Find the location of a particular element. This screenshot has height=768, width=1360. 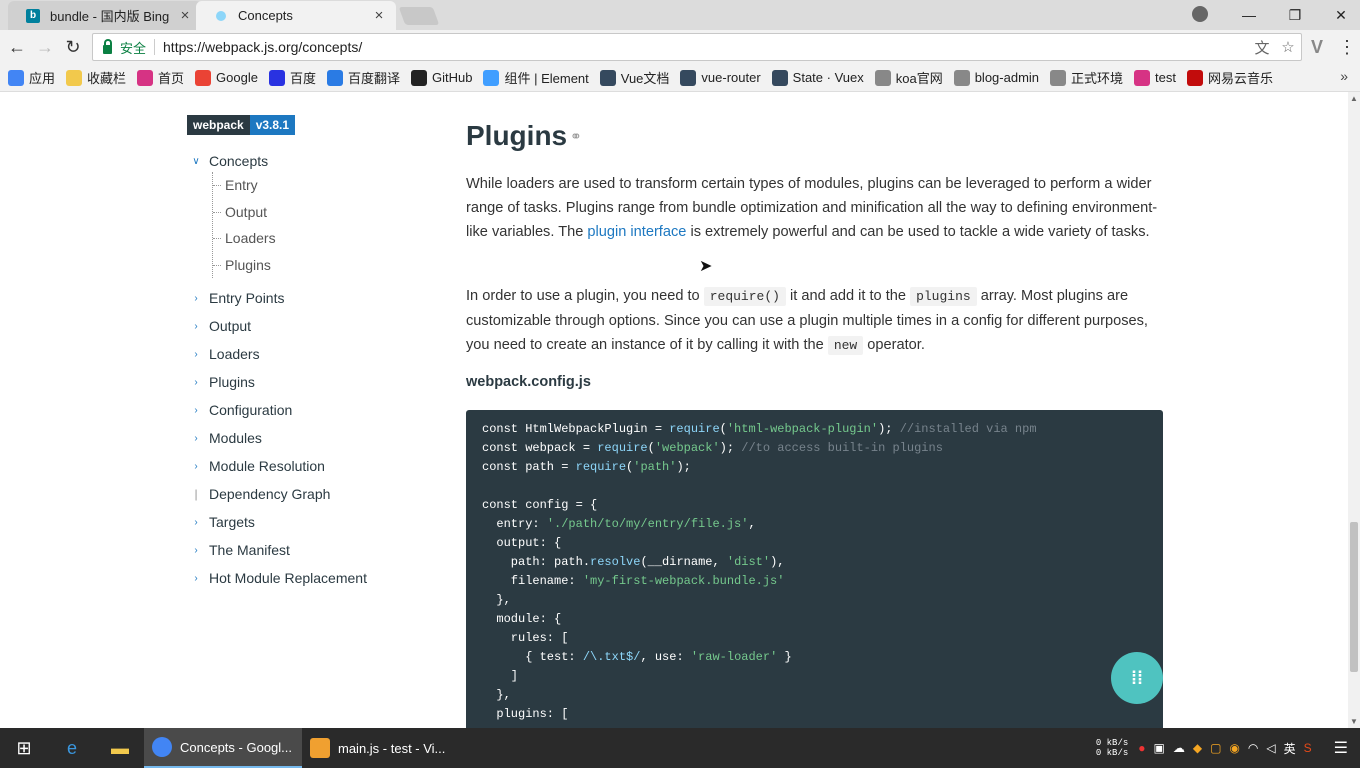

sidebar-item: › Modules is located at coordinates (315, 438).